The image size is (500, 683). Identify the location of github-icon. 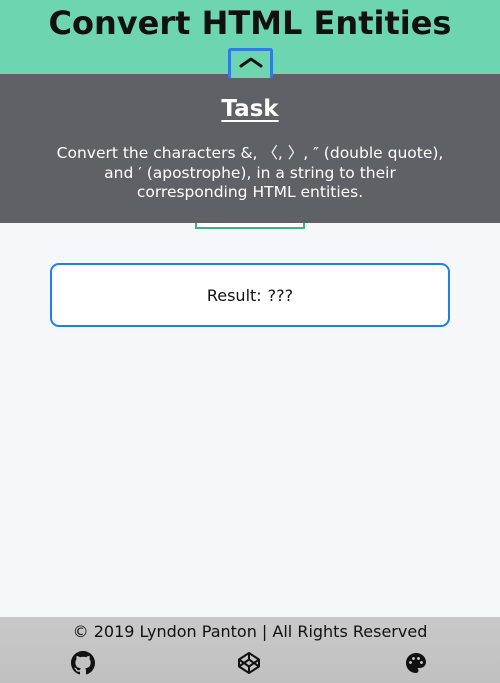
(83, 663).